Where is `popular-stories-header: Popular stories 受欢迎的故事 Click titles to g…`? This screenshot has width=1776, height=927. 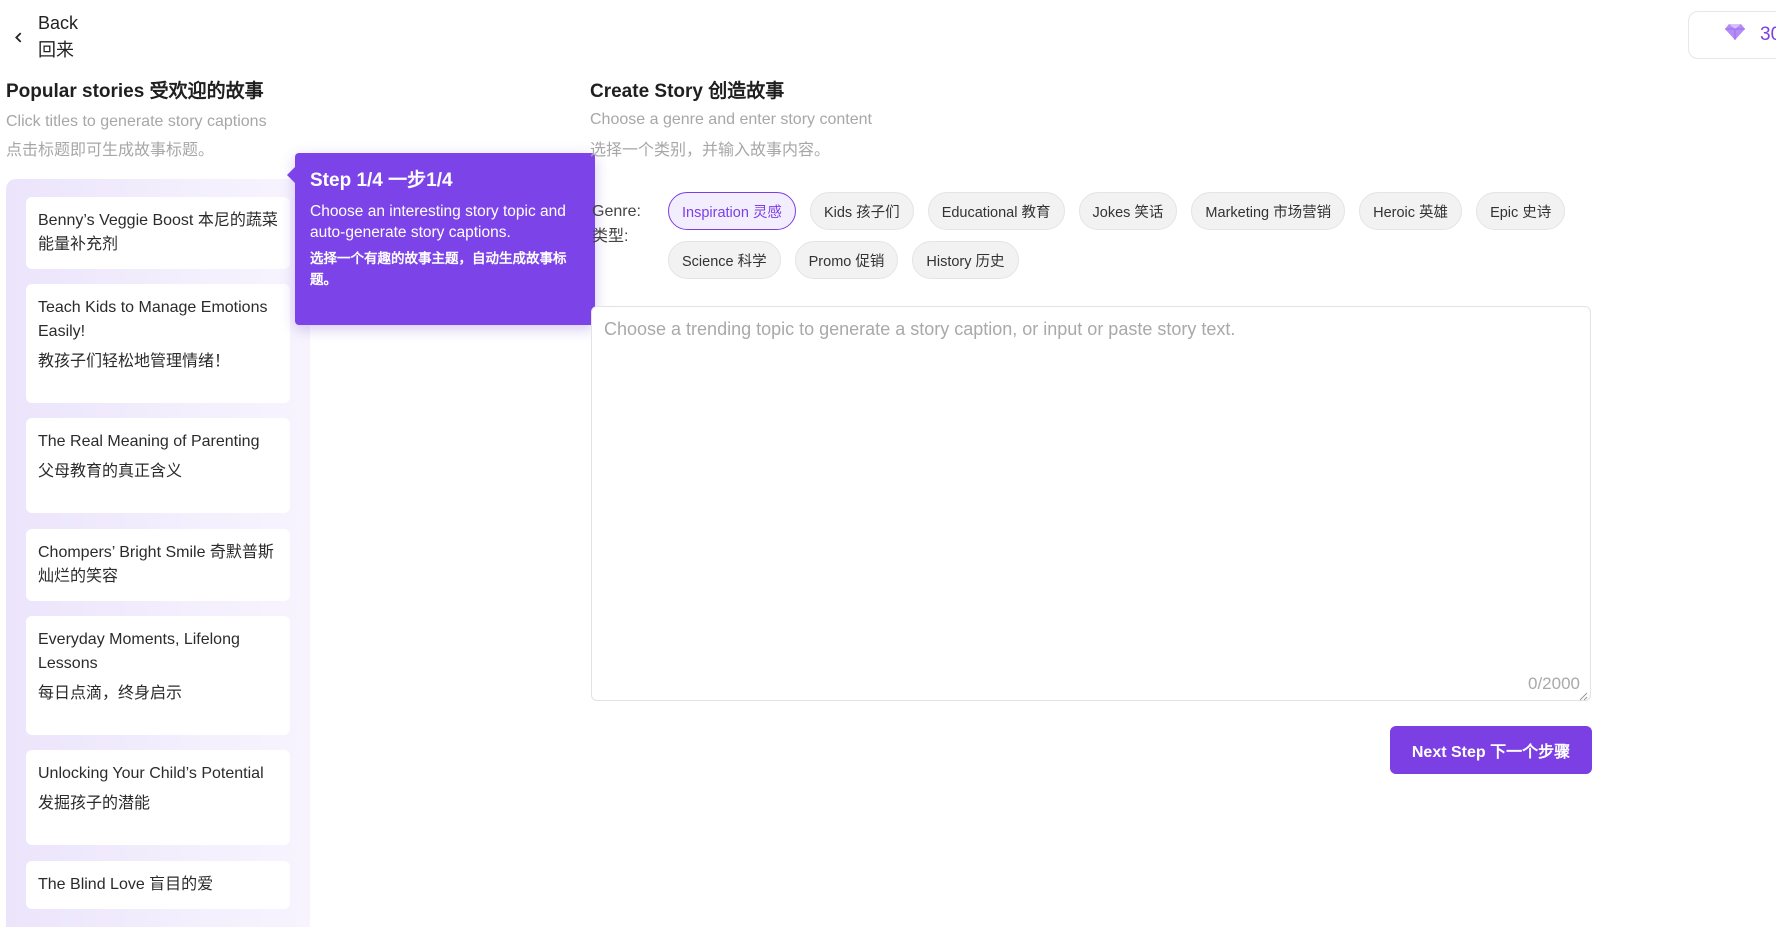
popular-stories-header: Popular stories 受欢迎的故事 Click titles to g… is located at coordinates (151, 120).